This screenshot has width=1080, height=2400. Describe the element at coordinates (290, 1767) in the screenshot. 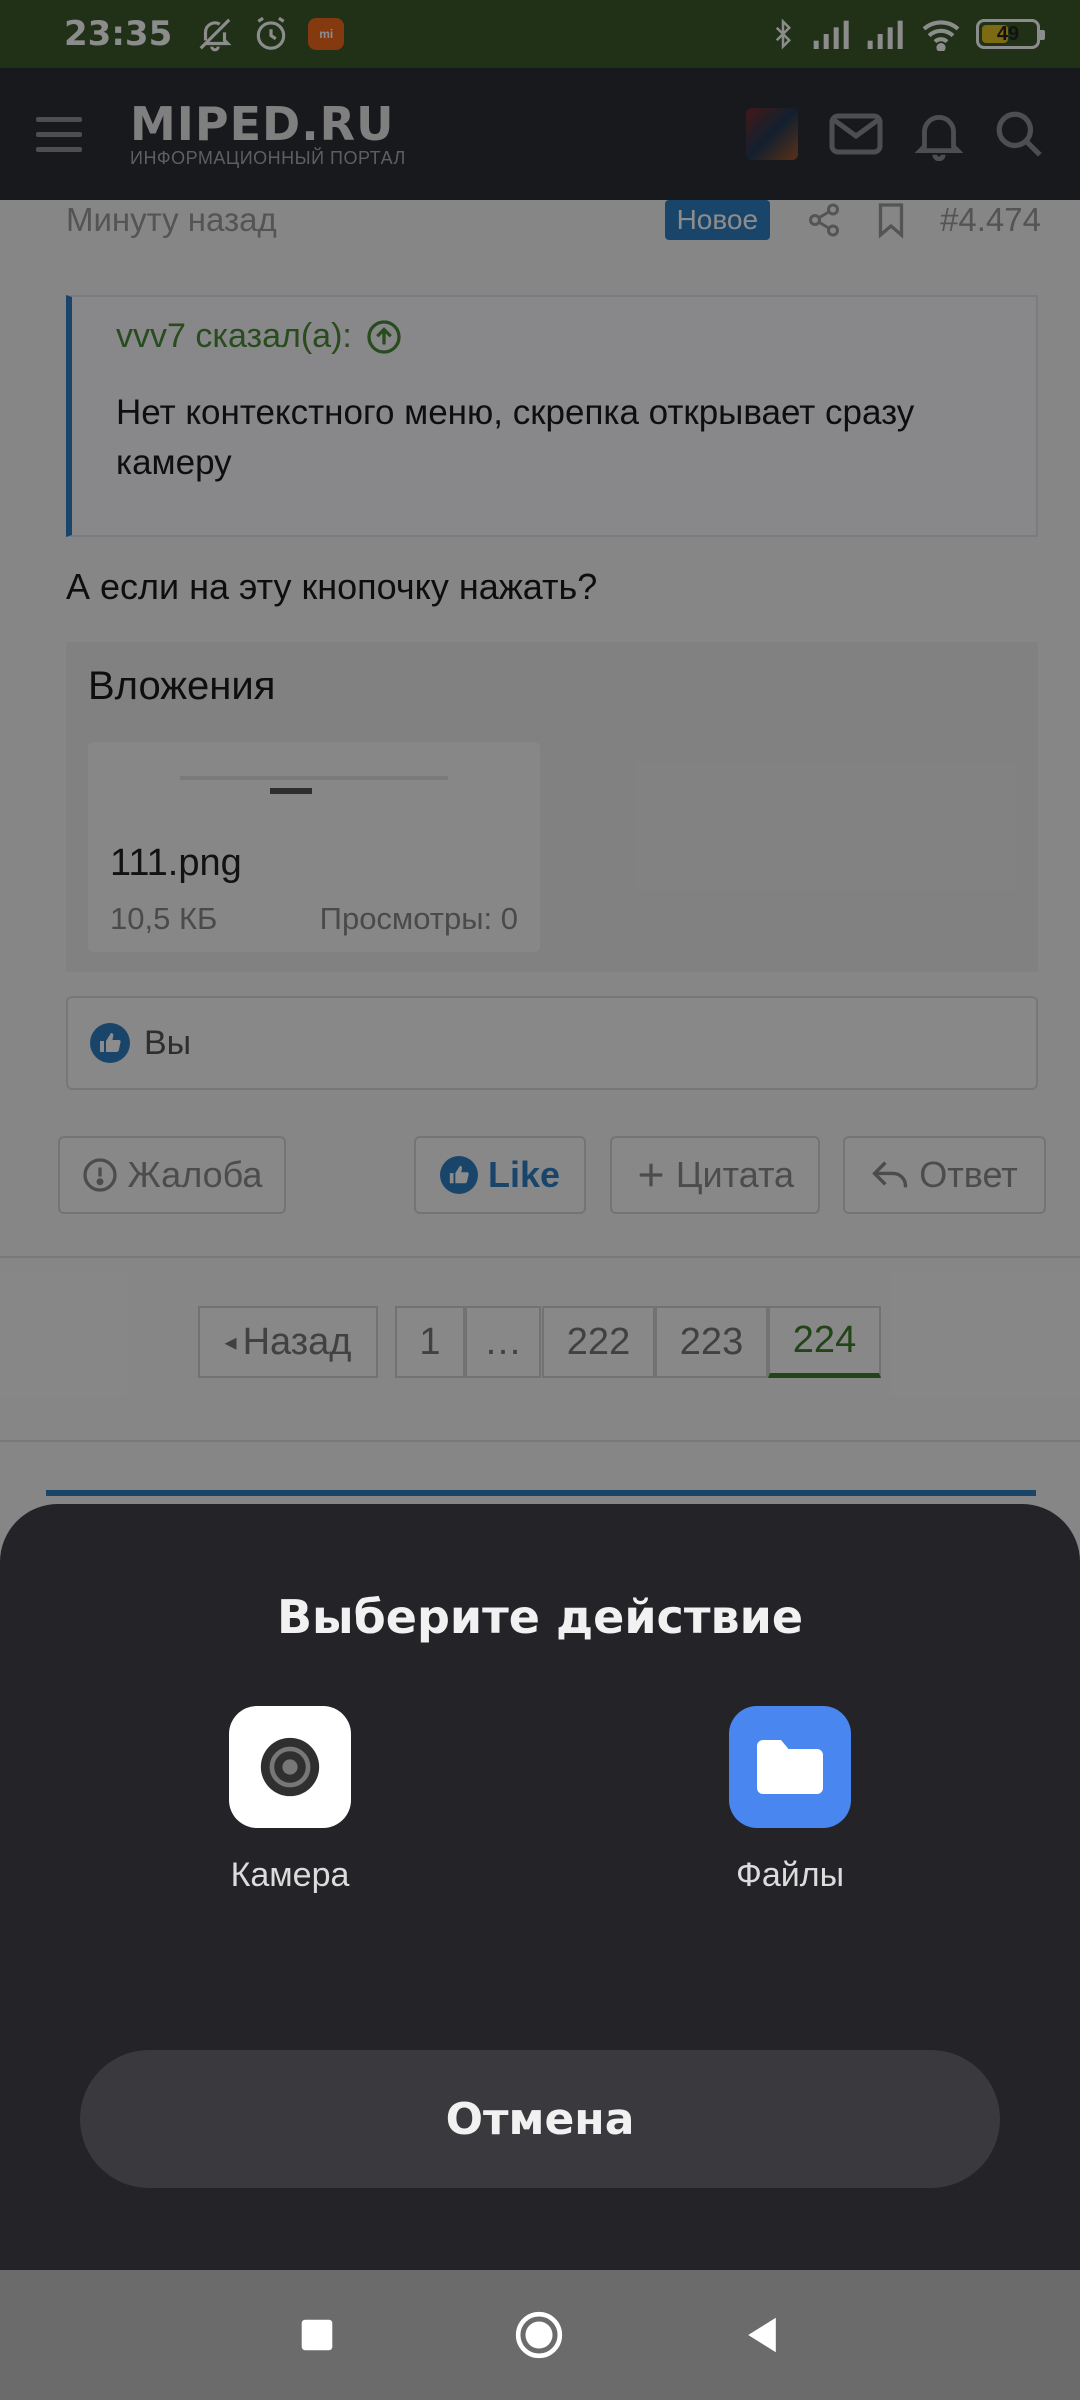

I see `camera-icon` at that location.